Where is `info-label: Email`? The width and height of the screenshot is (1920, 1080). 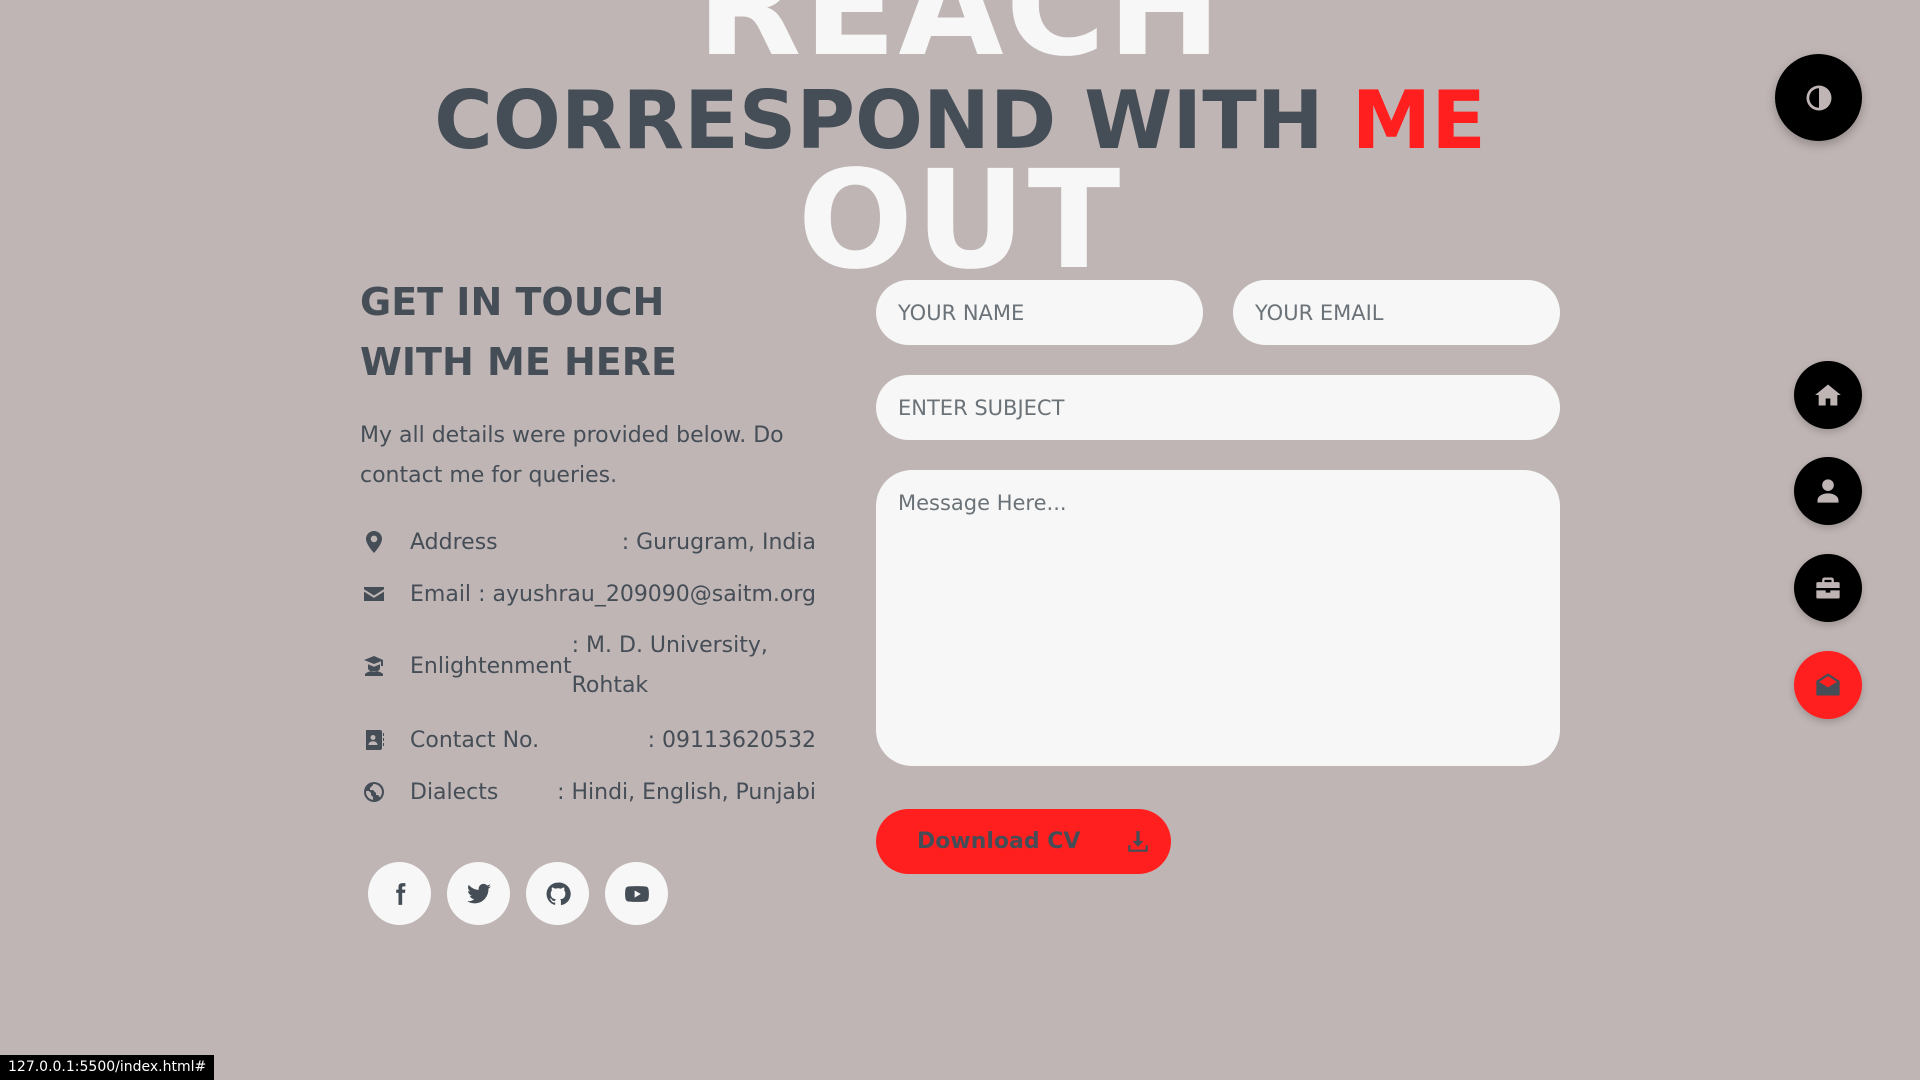 info-label: Email is located at coordinates (441, 594).